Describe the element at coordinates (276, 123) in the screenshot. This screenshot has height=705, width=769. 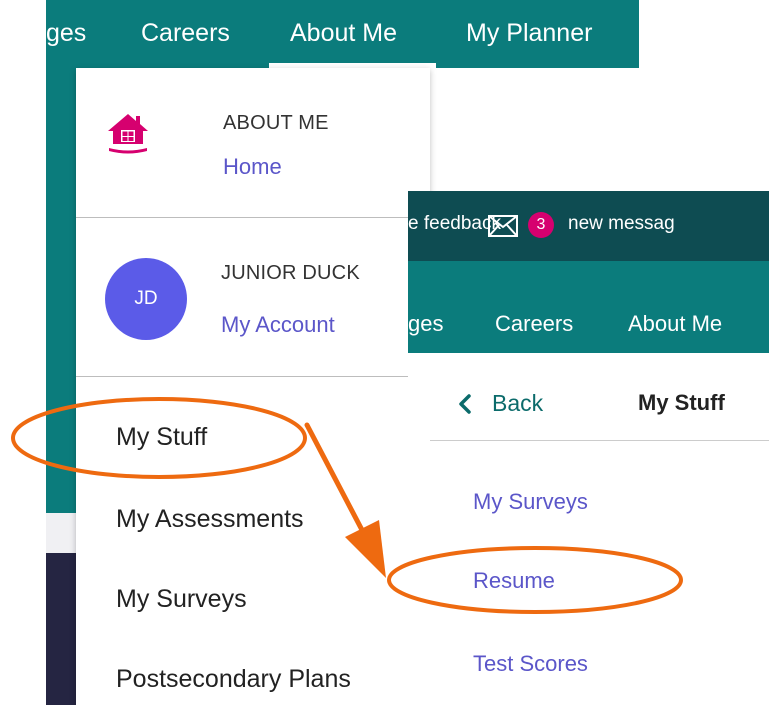
I see `about-me-header: ABOUT ME` at that location.